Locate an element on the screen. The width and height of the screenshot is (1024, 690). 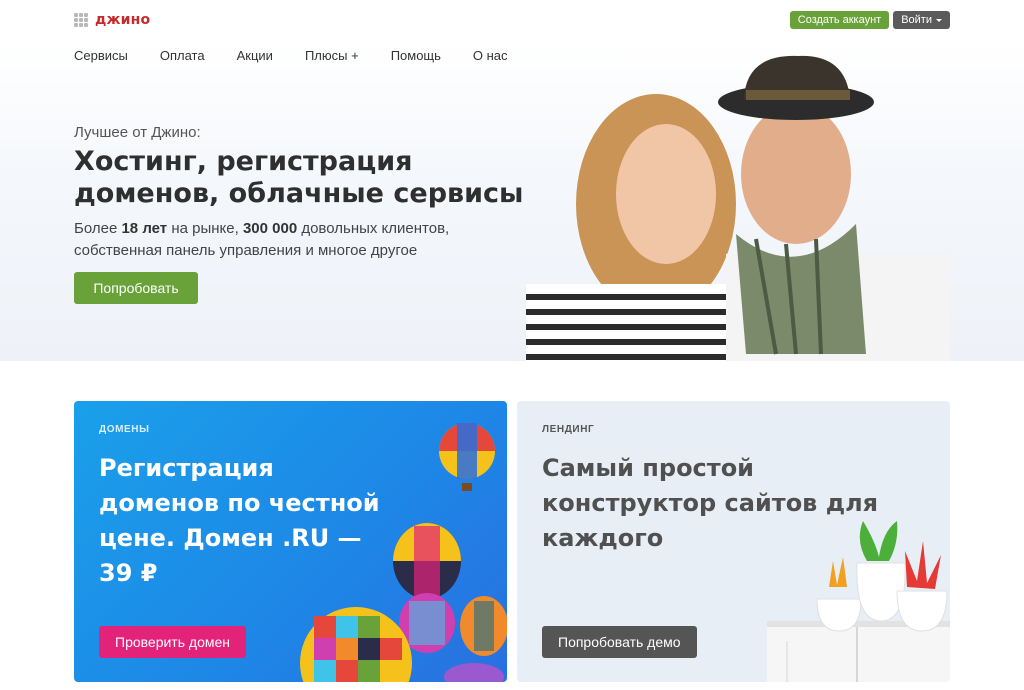
nav-item-about: О нас is located at coordinates (490, 55).